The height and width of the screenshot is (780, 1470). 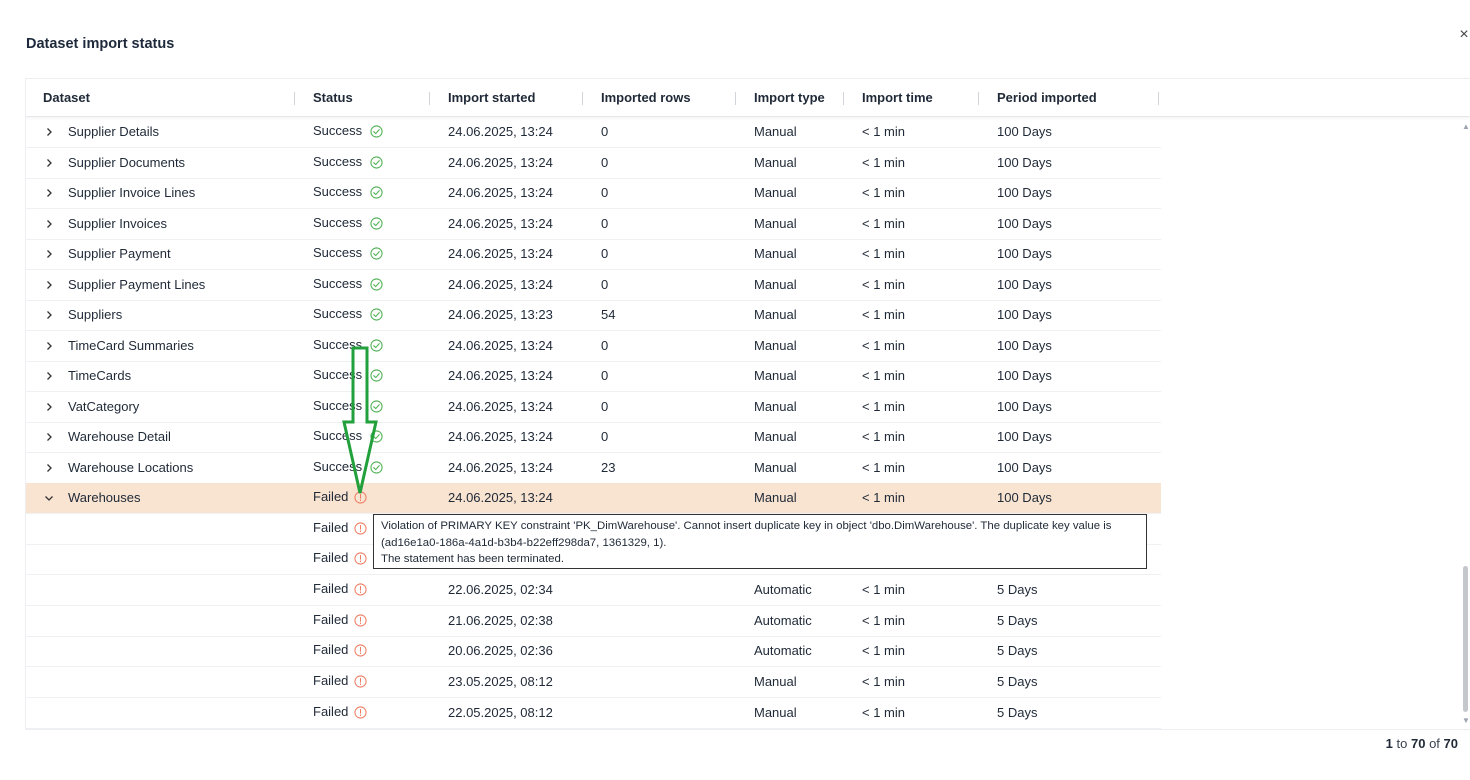 What do you see at coordinates (131, 345) in the screenshot?
I see `dataset-name: TimeCard Summaries` at bounding box center [131, 345].